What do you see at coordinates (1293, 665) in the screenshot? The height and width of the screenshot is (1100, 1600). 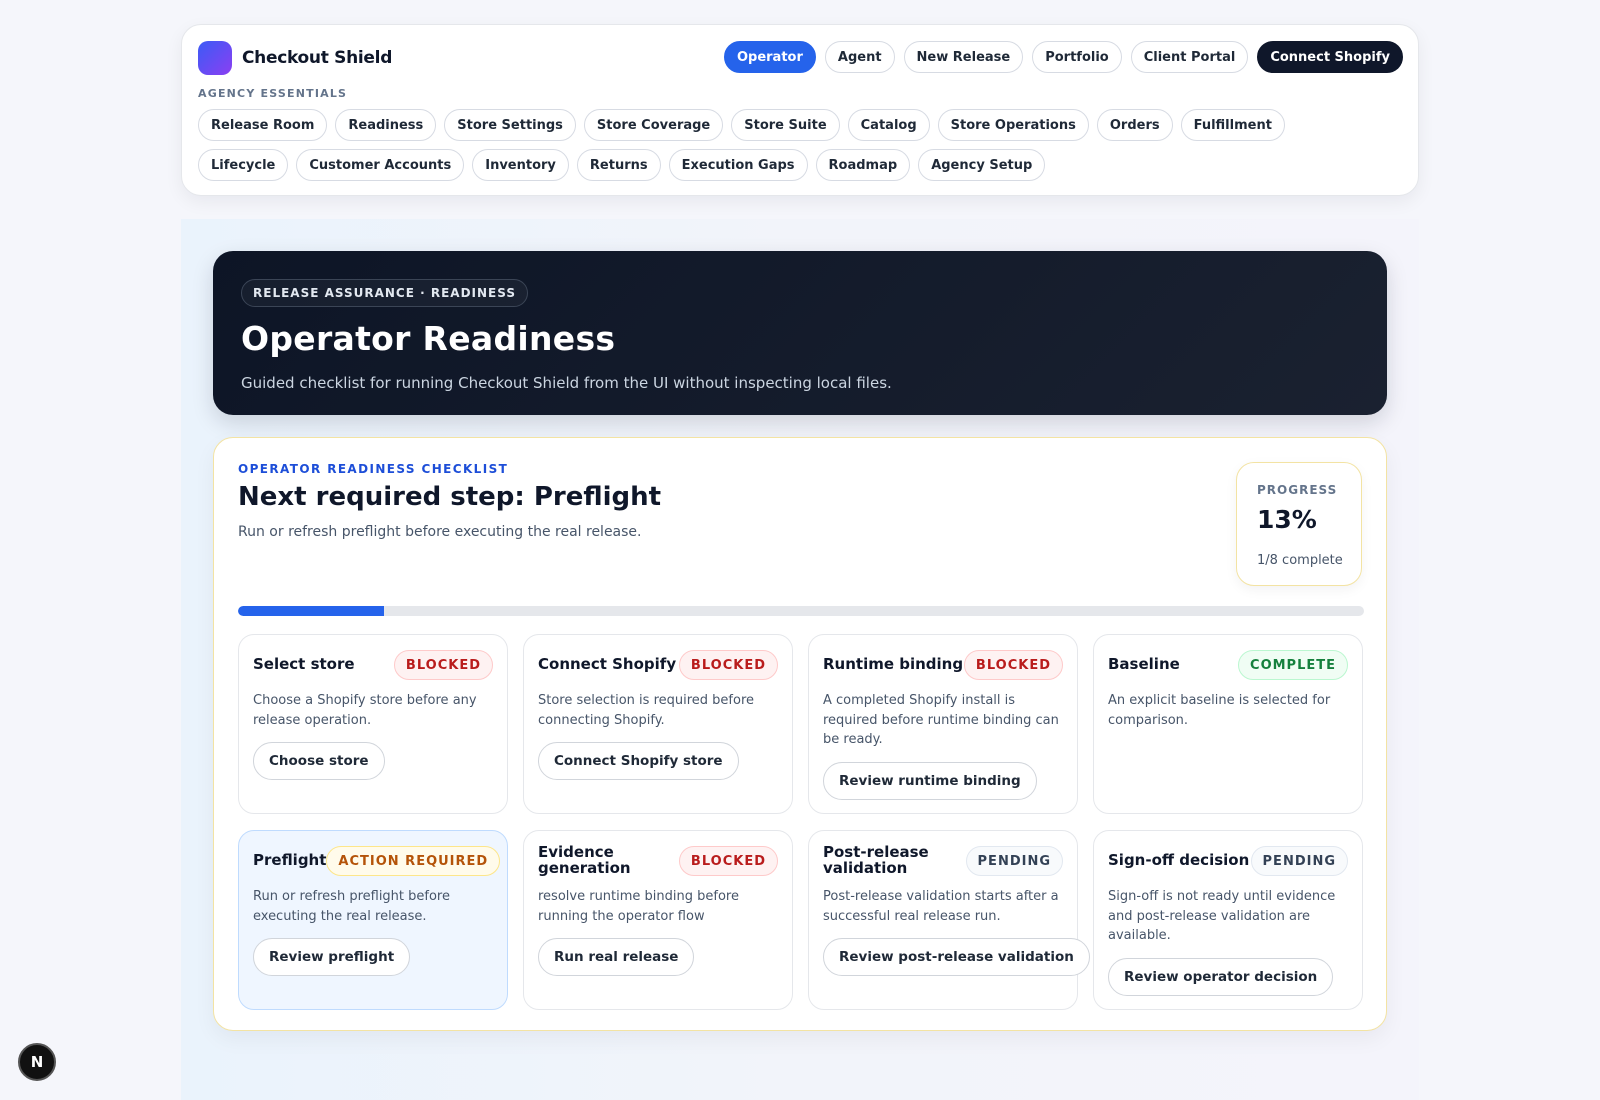 I see `status-badge: COMPLETE` at bounding box center [1293, 665].